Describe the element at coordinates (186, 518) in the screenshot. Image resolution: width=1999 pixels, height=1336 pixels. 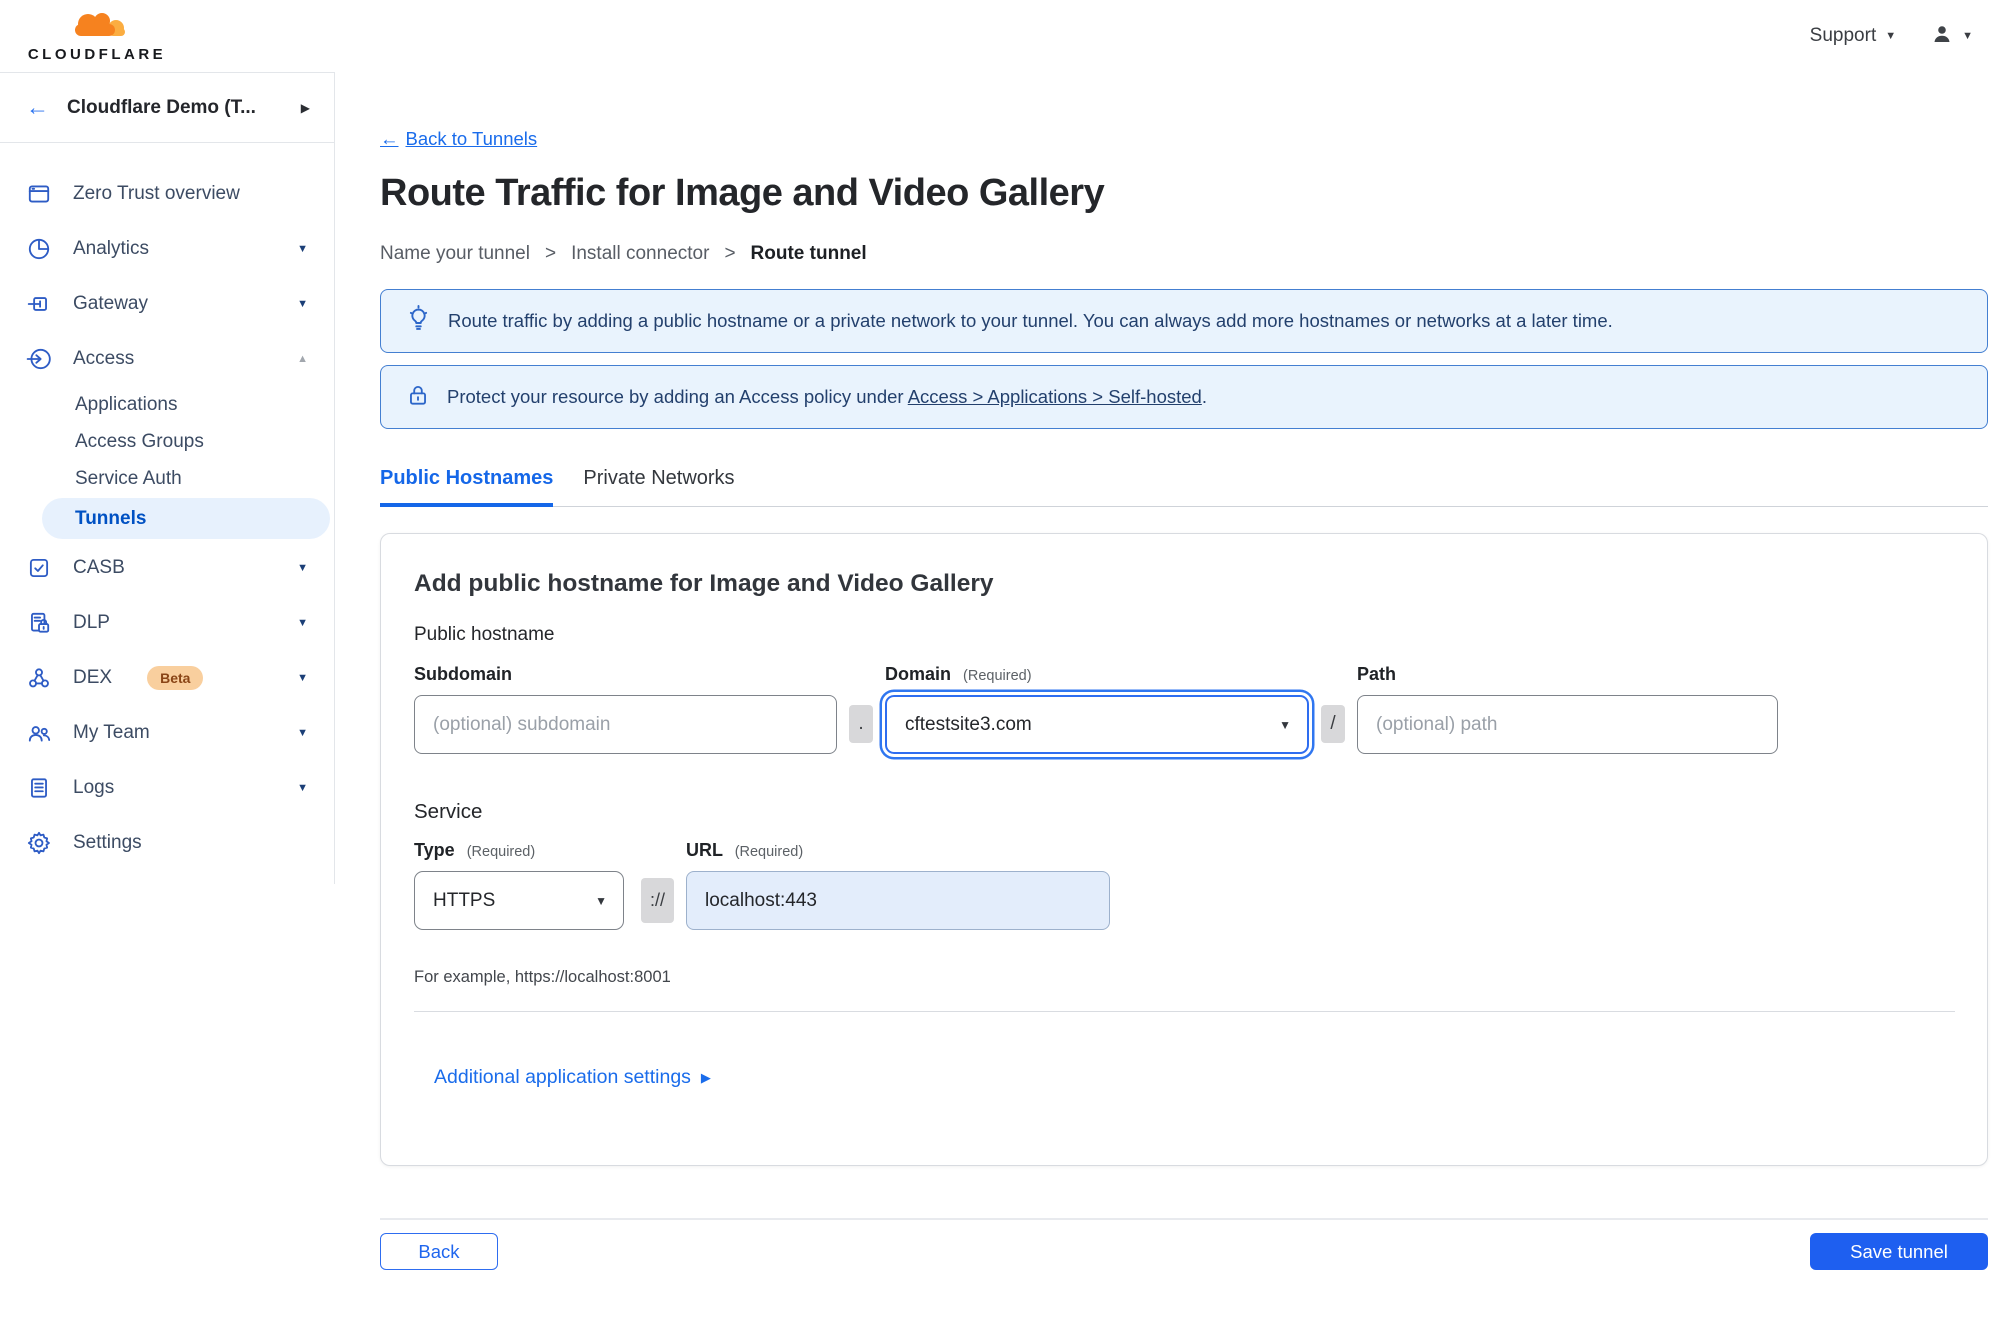
I see `sidebar-item-tunnels-active: Tunnels` at that location.